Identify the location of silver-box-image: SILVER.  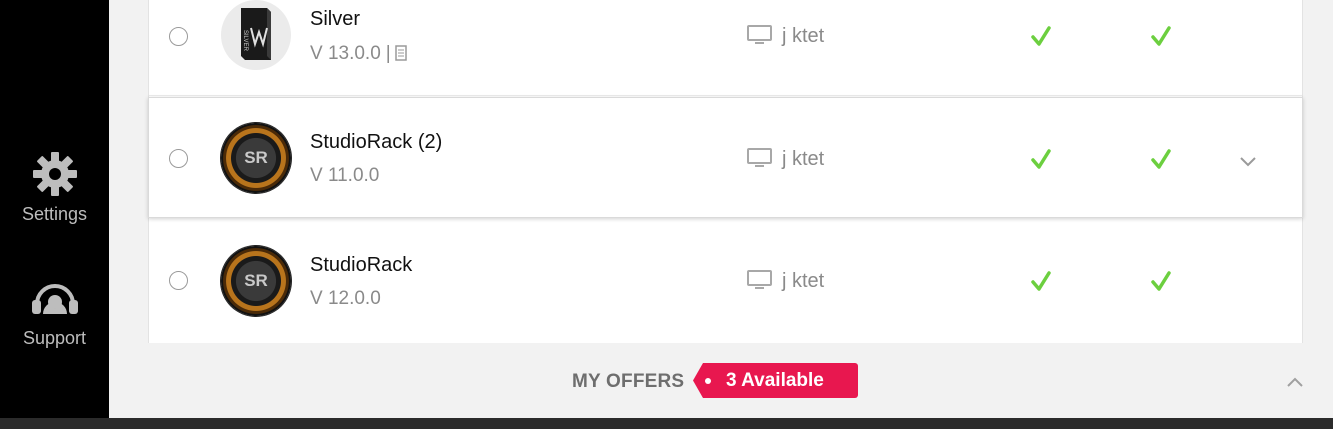
(256, 34).